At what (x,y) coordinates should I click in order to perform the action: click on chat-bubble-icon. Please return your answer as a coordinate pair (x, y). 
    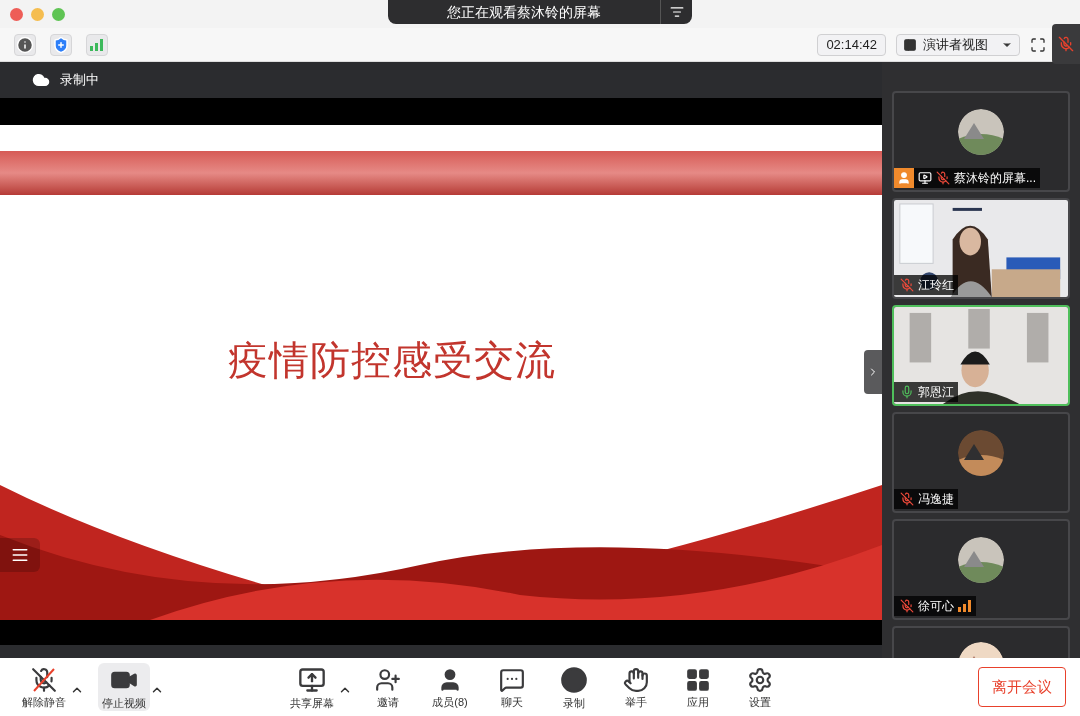
    Looking at the image, I should click on (512, 679).